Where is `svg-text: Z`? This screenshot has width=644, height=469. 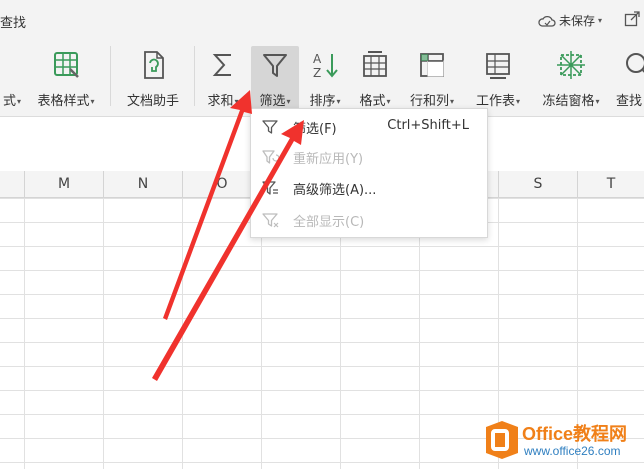
svg-text: Z is located at coordinates (317, 73).